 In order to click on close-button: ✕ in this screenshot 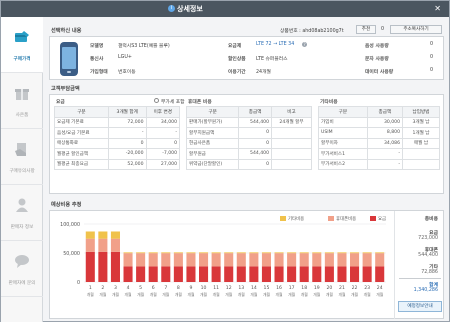, I will do `click(437, 8)`.